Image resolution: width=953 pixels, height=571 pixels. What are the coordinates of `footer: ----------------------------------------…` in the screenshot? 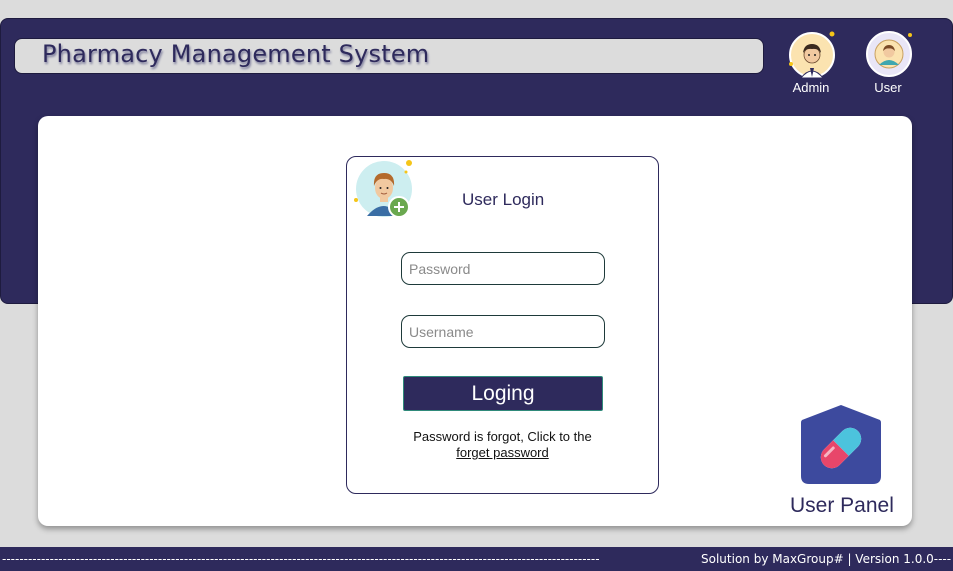 It's located at (476, 559).